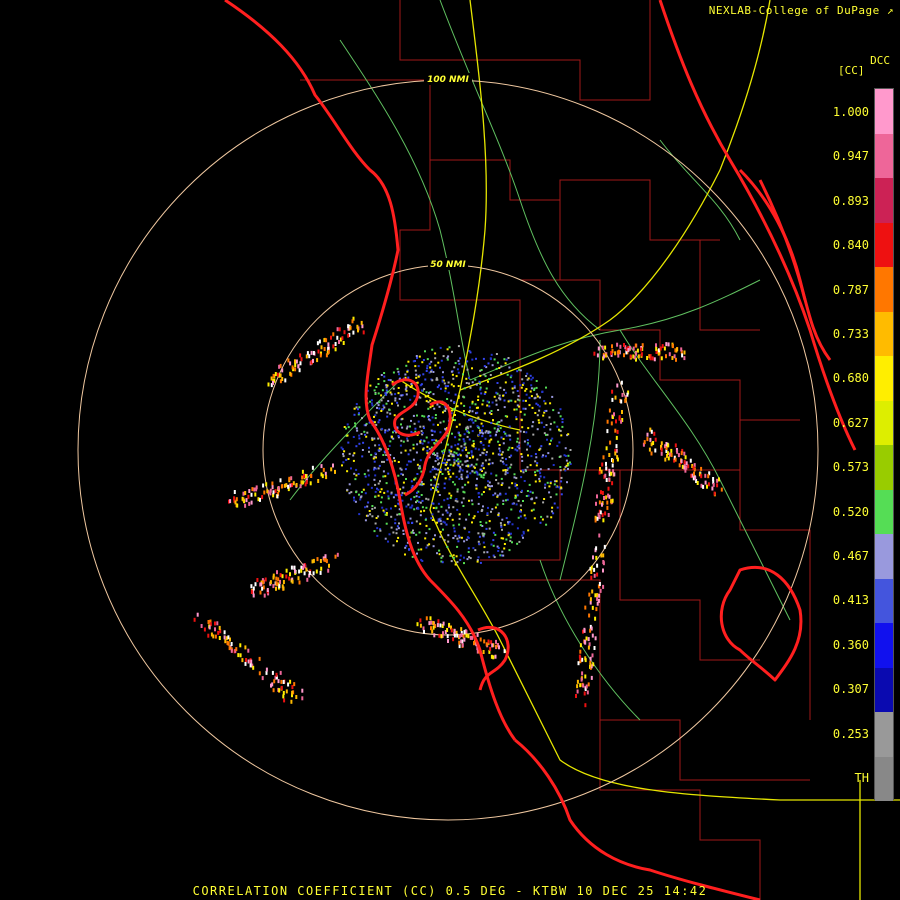 The image size is (900, 900). I want to click on cursor-arrow-icon: ↗, so click(890, 10).